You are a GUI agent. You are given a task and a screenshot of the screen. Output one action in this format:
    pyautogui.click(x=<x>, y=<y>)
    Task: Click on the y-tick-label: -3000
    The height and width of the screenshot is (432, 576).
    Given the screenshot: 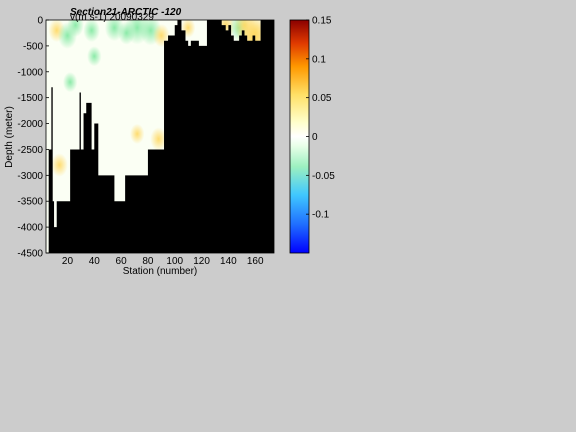 What is the action you would take?
    pyautogui.click(x=30, y=176)
    